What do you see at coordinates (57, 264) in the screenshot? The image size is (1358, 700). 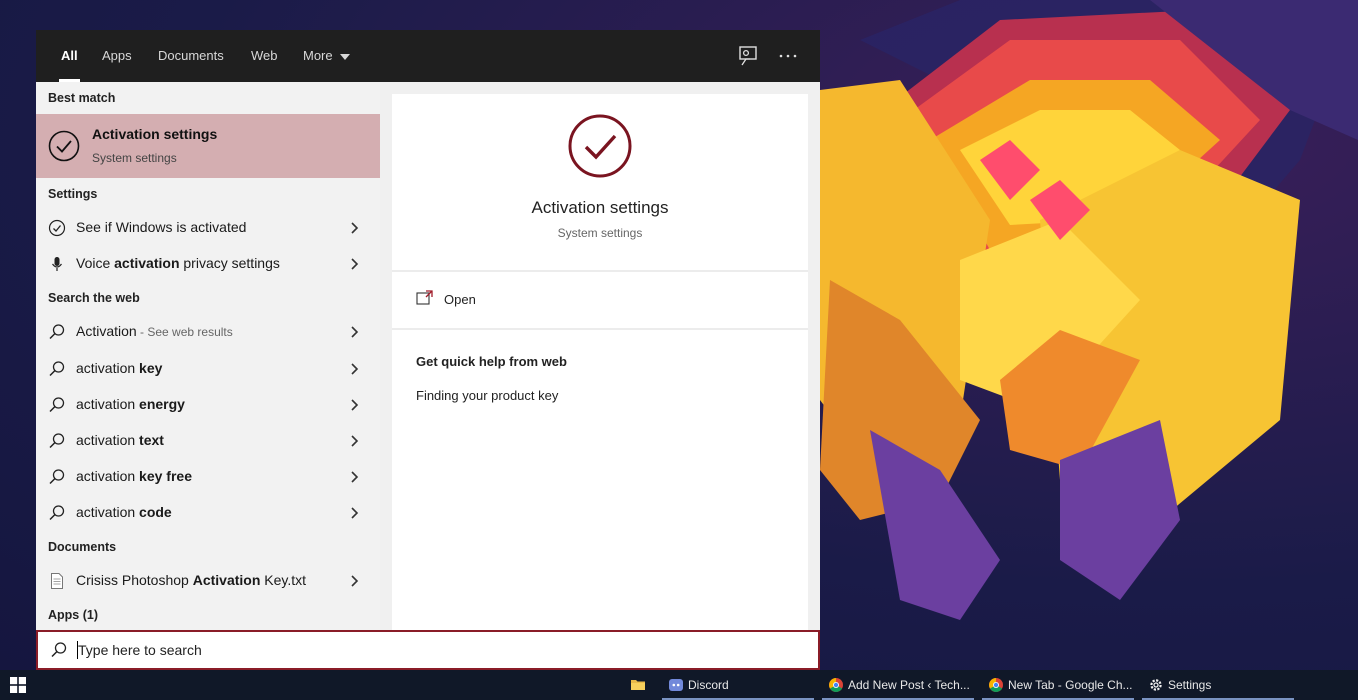 I see `microphone-icon` at bounding box center [57, 264].